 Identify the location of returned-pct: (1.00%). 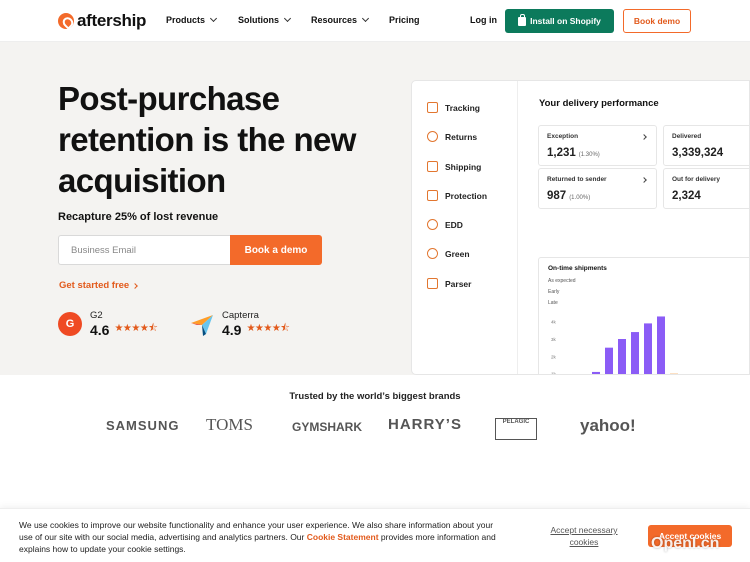
(580, 198).